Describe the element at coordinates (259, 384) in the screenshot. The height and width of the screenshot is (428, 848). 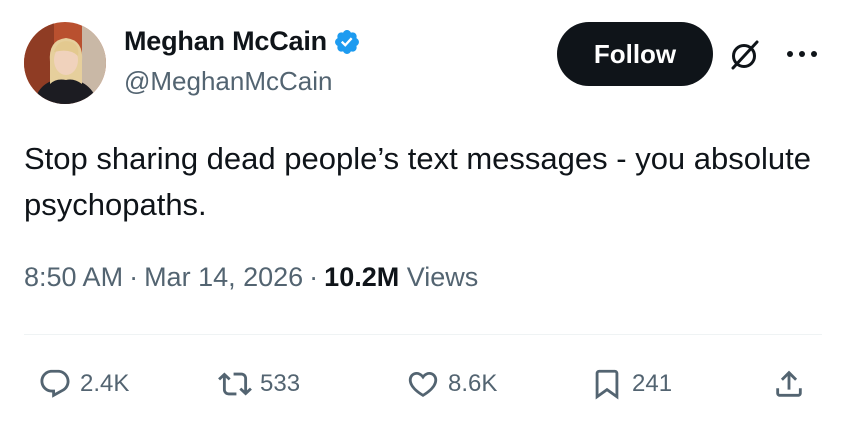
I see `repost-button: 533` at that location.